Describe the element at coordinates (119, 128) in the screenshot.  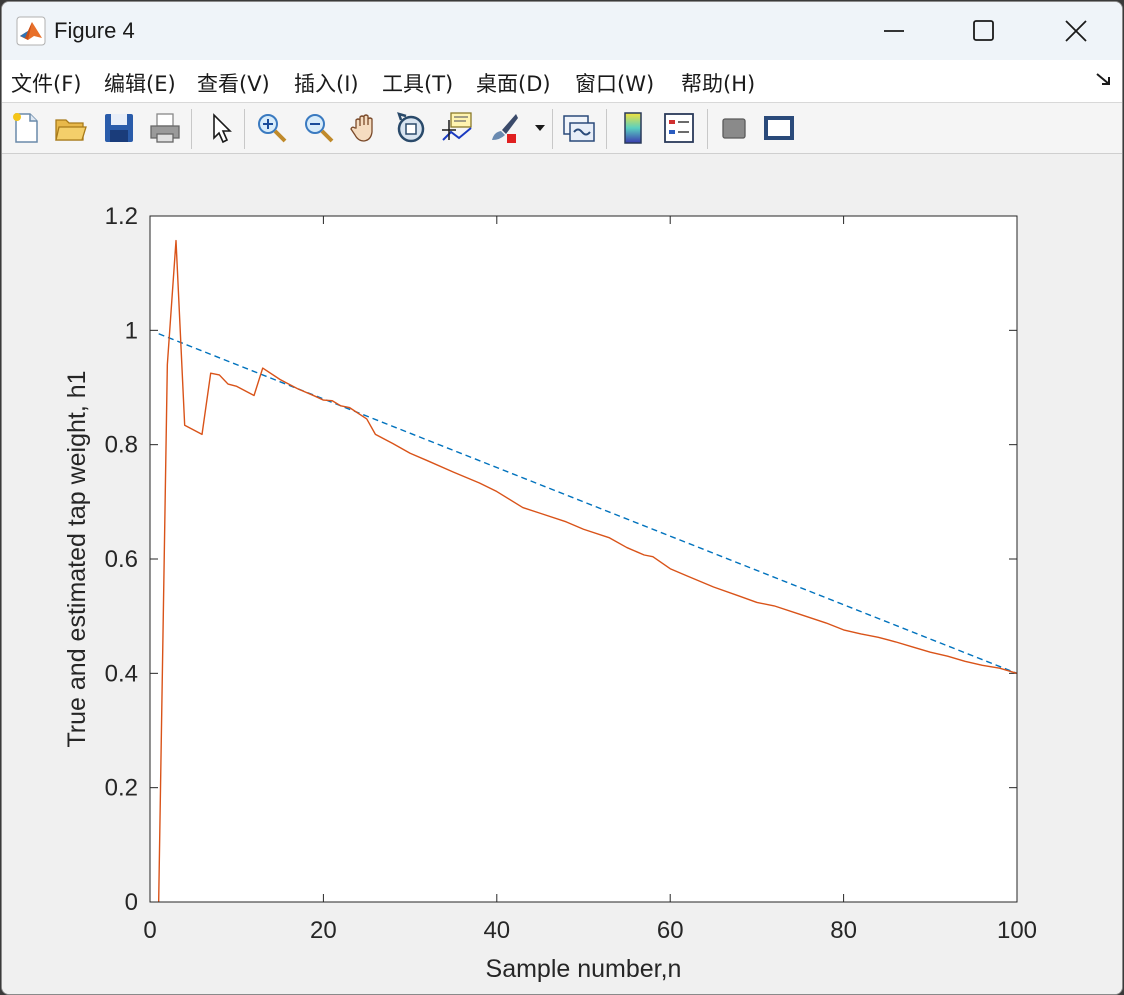
I see `save-icon` at that location.